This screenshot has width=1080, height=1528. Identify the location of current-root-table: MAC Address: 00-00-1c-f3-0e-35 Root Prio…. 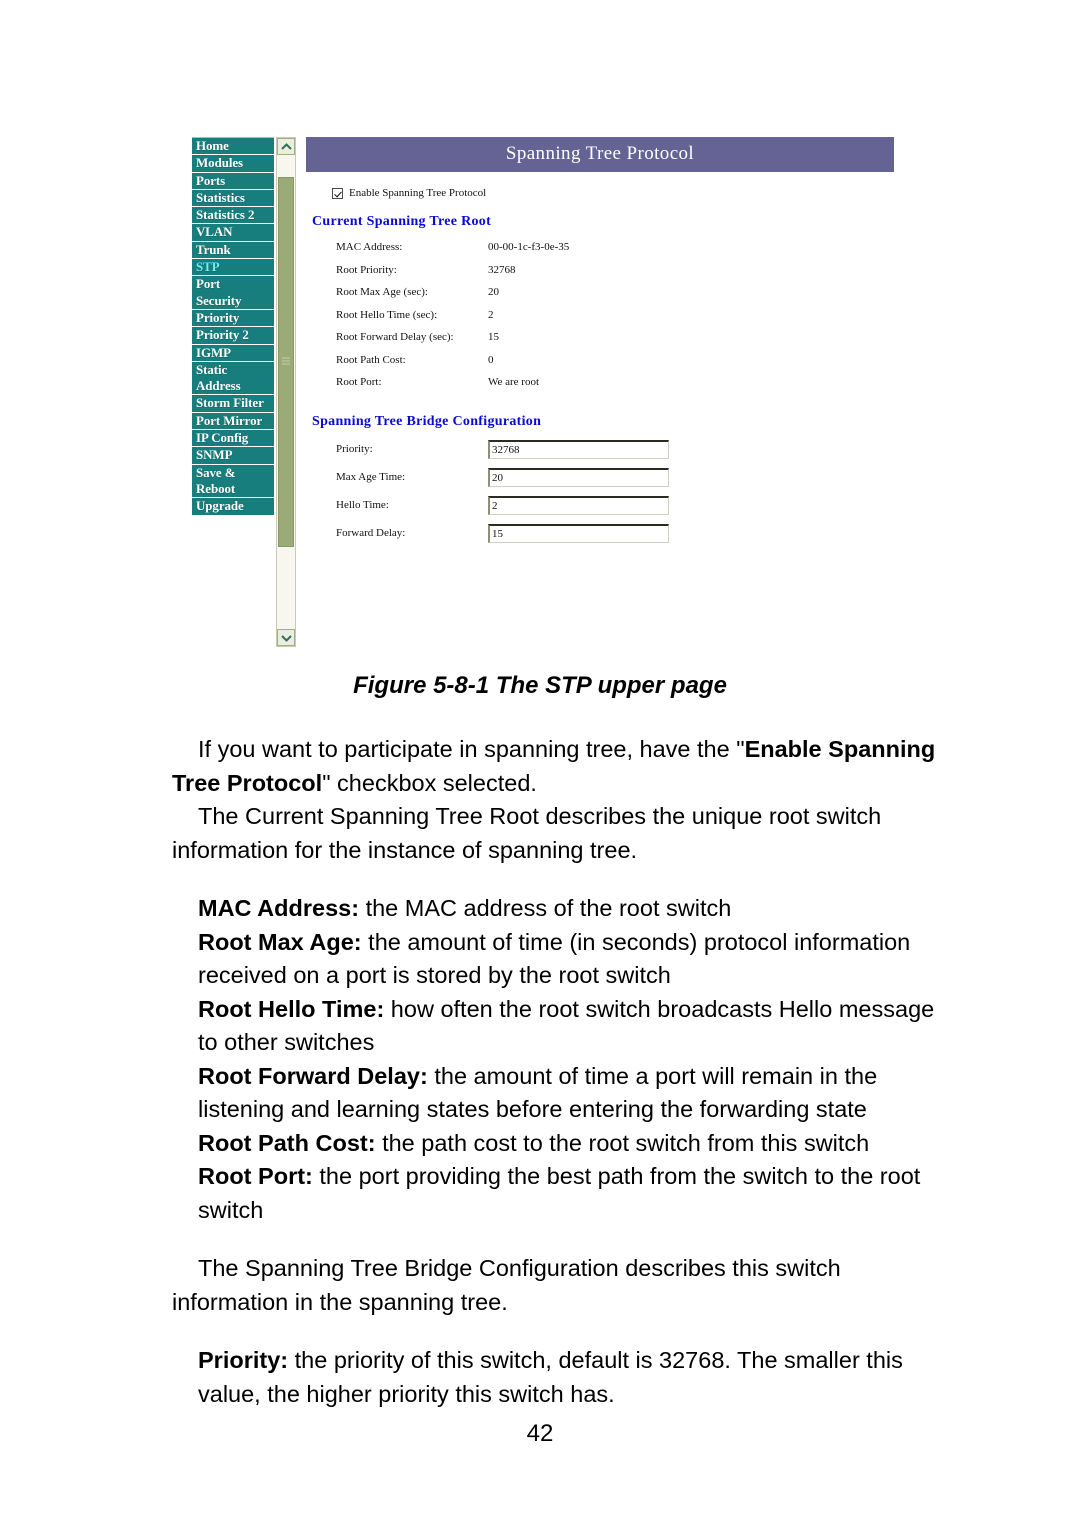
(452, 320).